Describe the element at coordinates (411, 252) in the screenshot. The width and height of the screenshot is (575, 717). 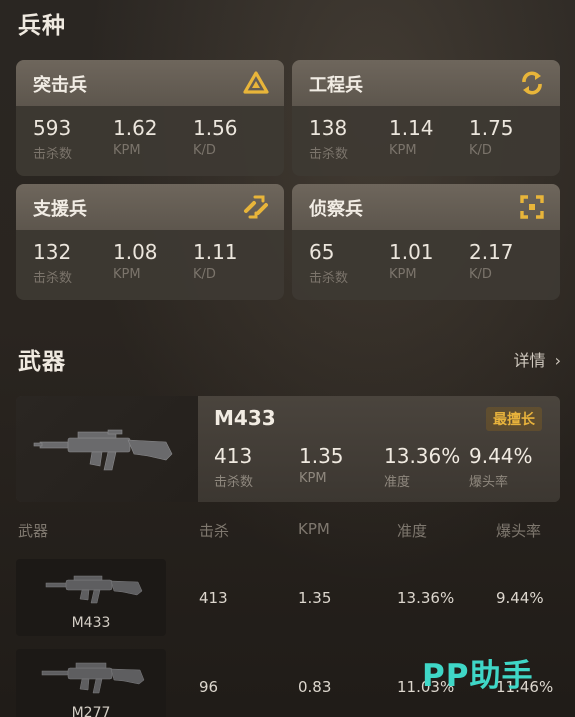
I see `stat-value: 1.01` at that location.